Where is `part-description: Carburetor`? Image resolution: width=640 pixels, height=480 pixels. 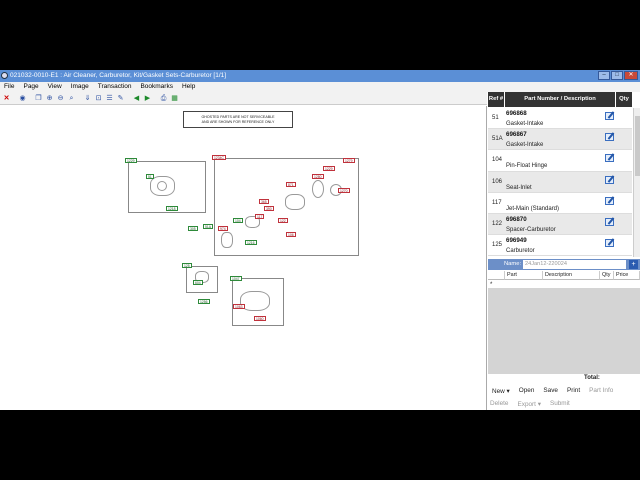
part-description: Carburetor is located at coordinates (520, 251).